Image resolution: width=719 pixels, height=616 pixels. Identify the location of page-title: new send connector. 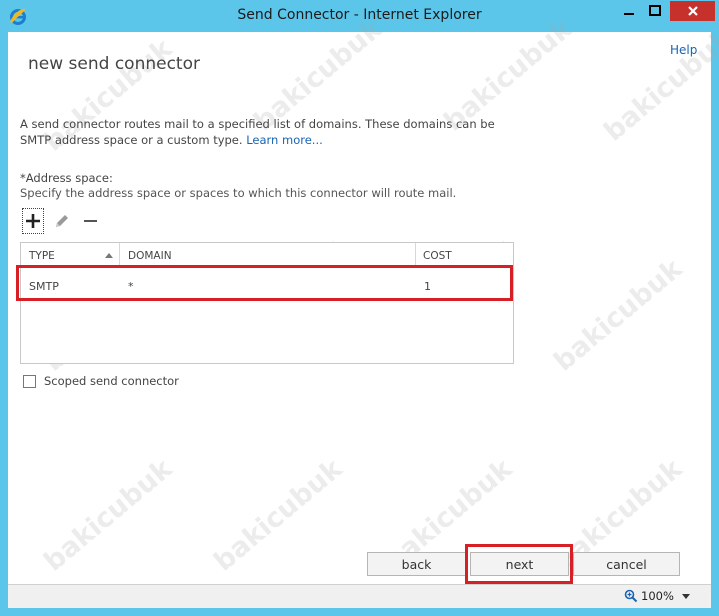
(114, 64).